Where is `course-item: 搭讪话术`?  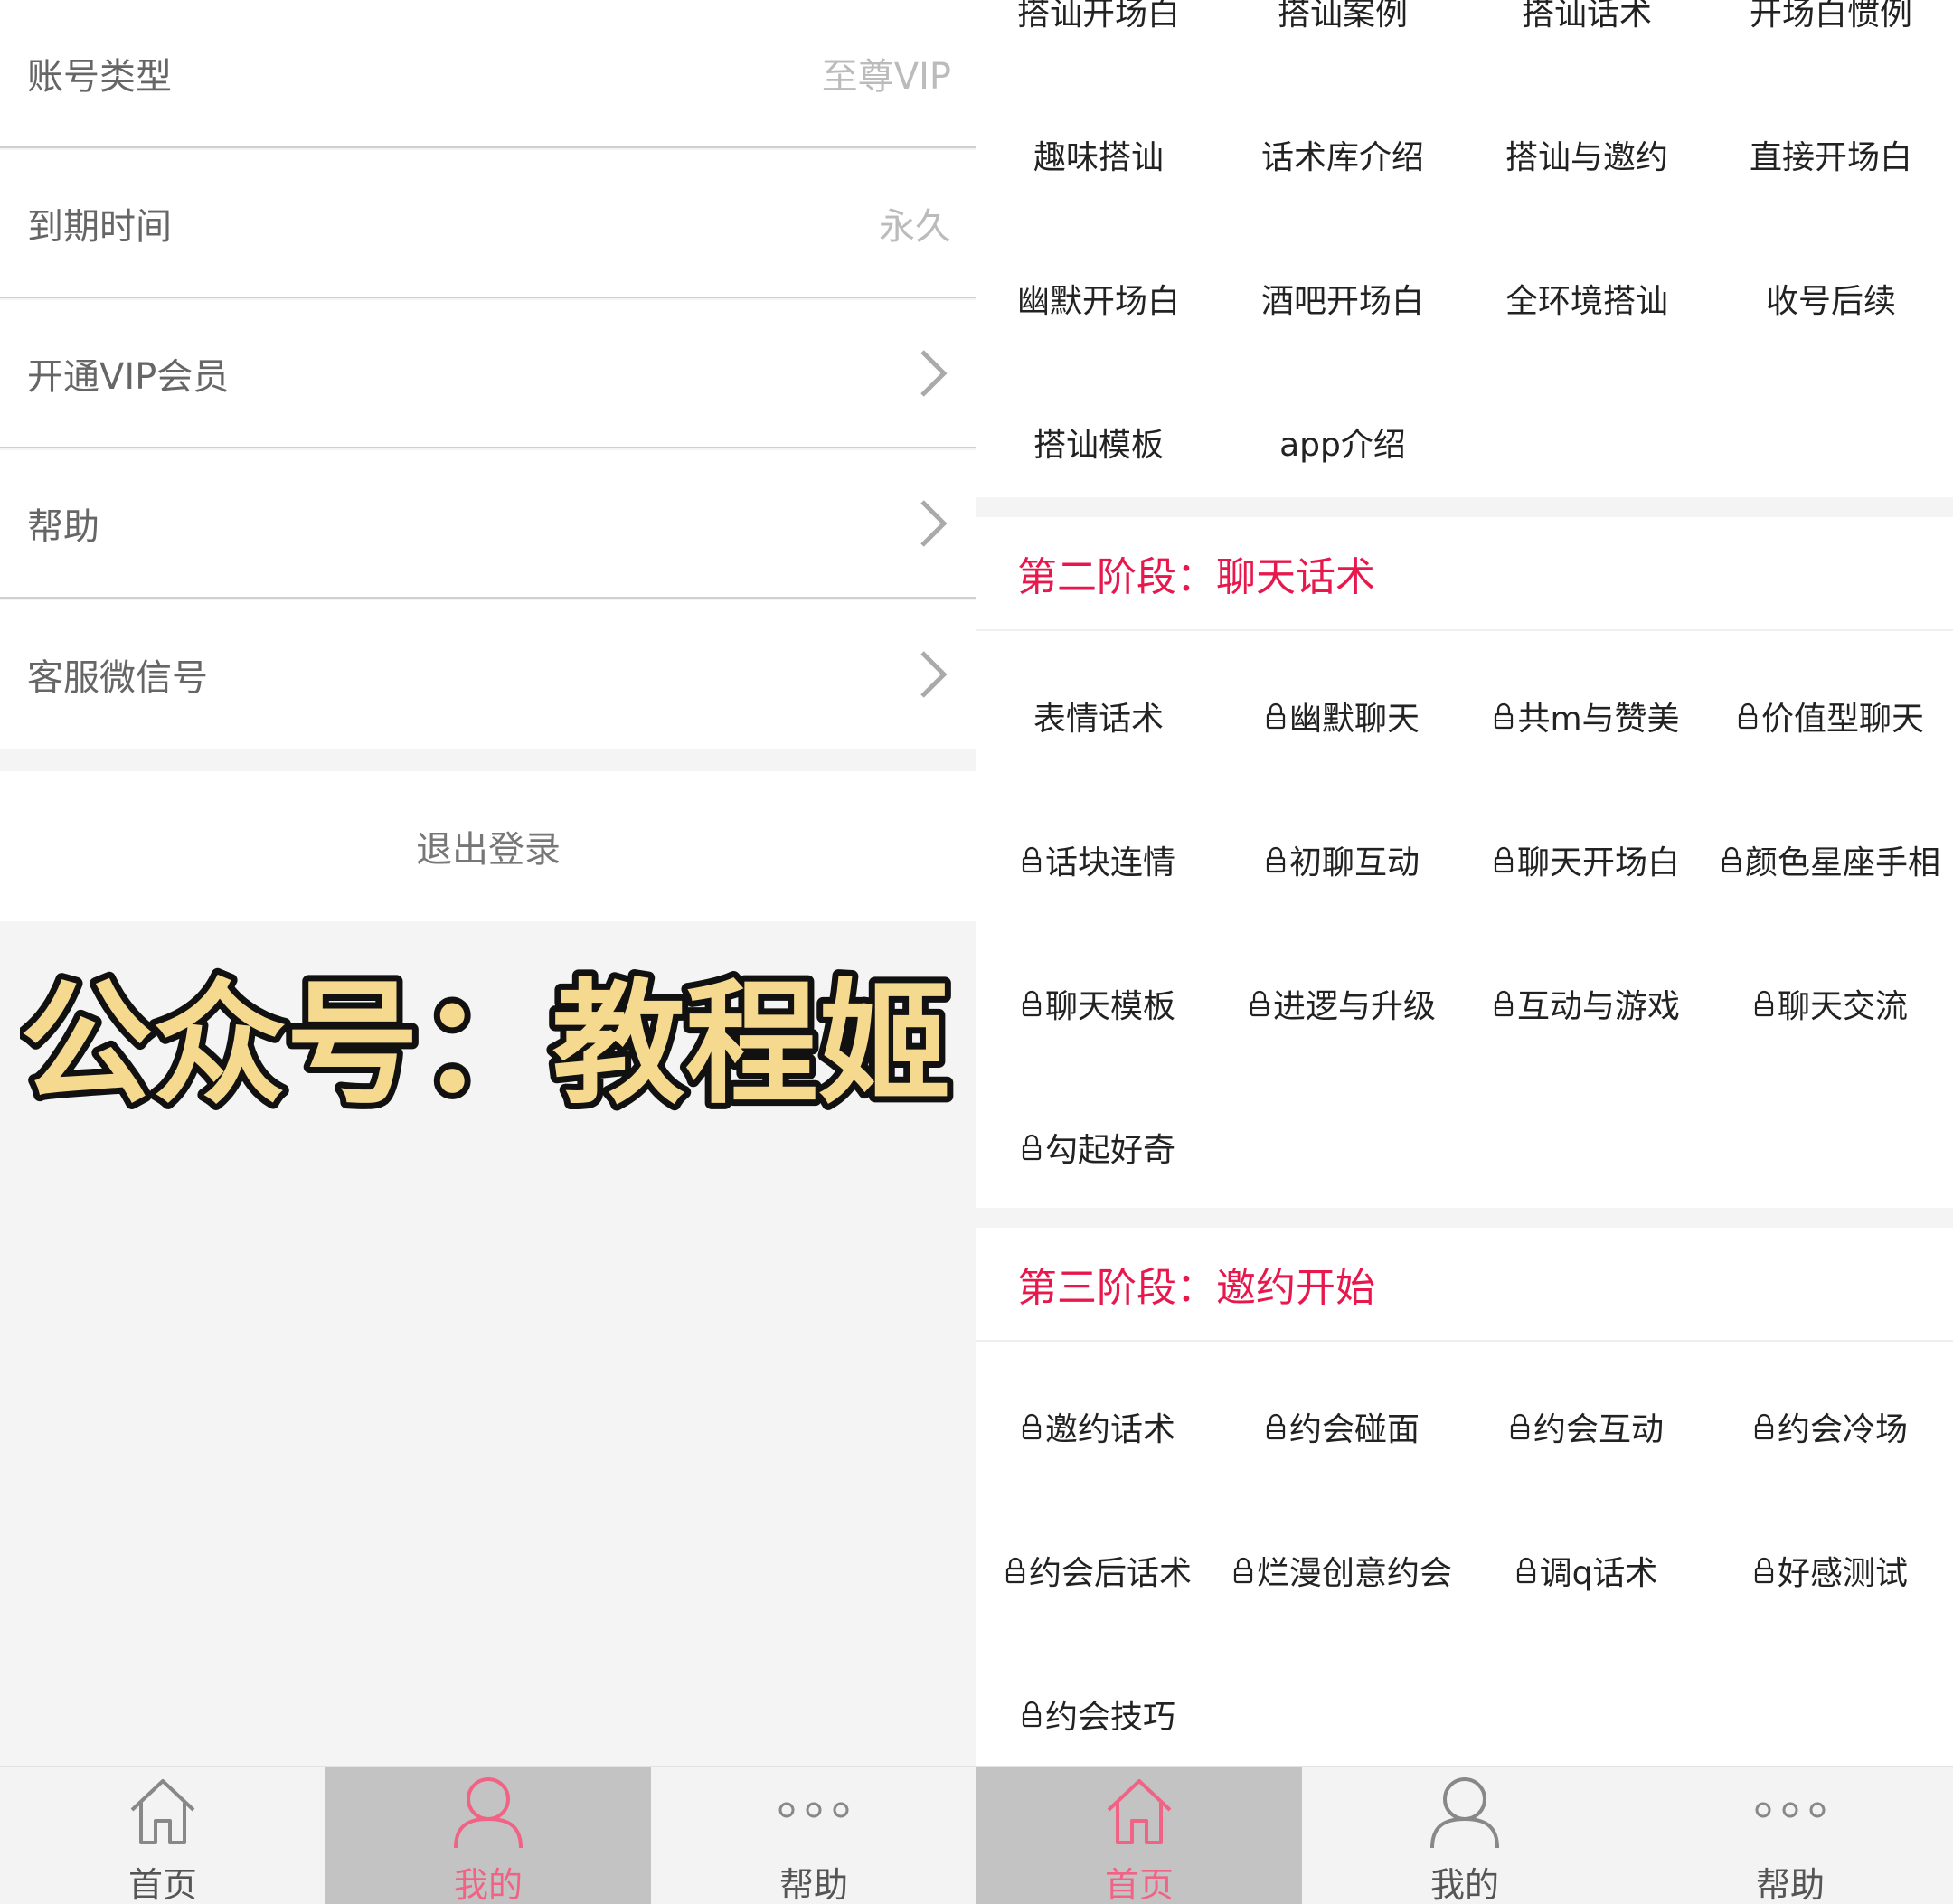
course-item: 搭讪话术 is located at coordinates (1587, 41).